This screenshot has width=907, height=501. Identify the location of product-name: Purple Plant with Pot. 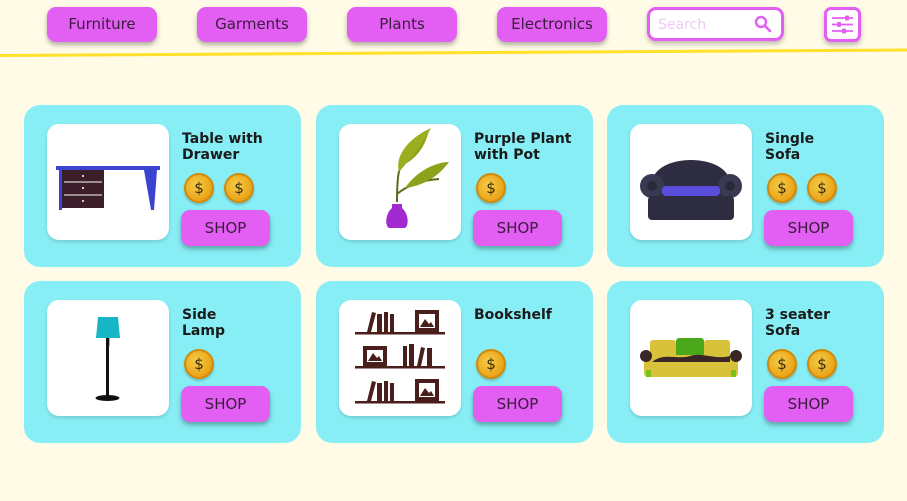
(523, 147).